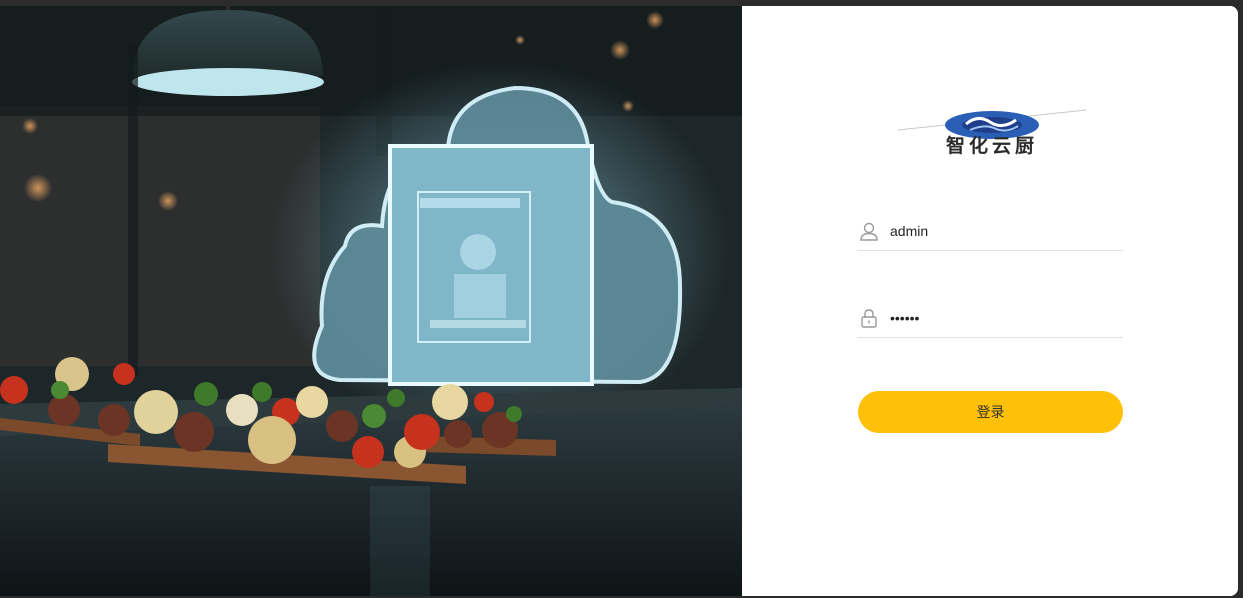  I want to click on logo-text: 智化云厨, so click(991, 146).